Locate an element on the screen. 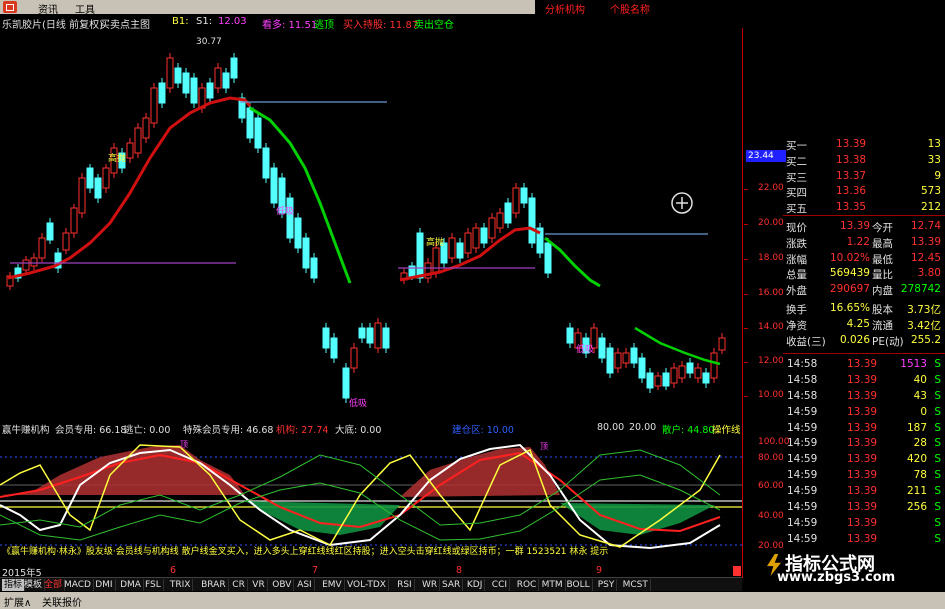  b1-label: B1: is located at coordinates (180, 21).